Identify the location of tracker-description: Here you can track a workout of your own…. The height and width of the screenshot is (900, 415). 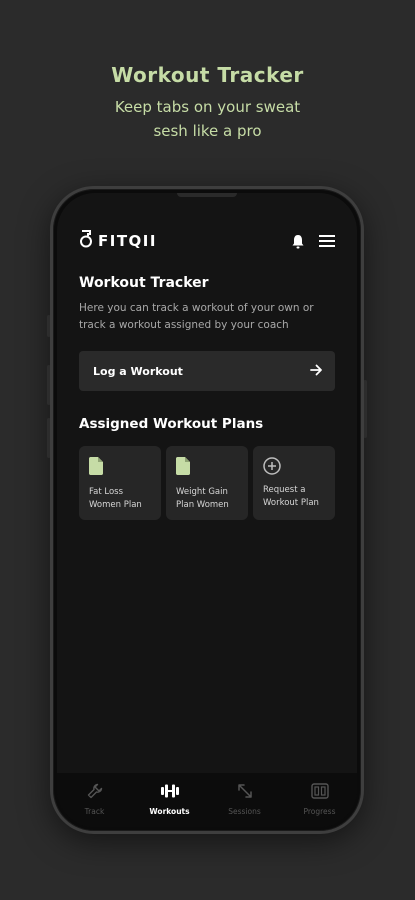
(196, 316).